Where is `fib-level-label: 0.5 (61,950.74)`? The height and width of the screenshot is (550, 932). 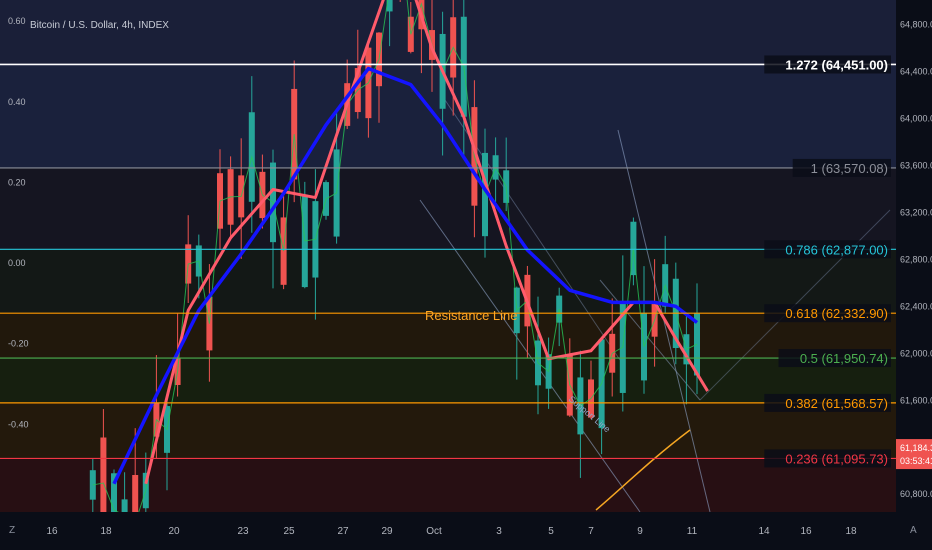
fib-level-label: 0.5 (61,950.74) is located at coordinates (844, 358).